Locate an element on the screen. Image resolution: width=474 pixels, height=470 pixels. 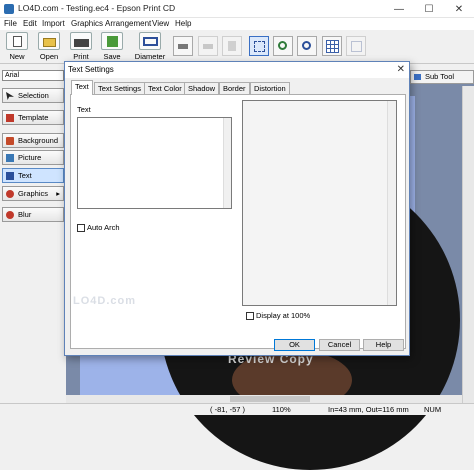
sub-tool-button: Sub Tool is located at coordinates (442, 77).